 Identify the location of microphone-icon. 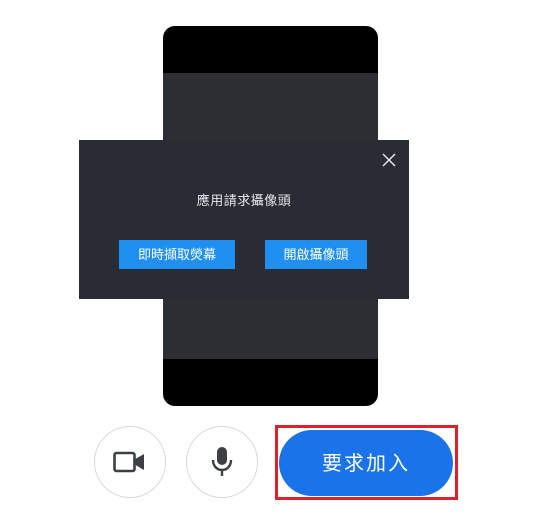
(222, 461).